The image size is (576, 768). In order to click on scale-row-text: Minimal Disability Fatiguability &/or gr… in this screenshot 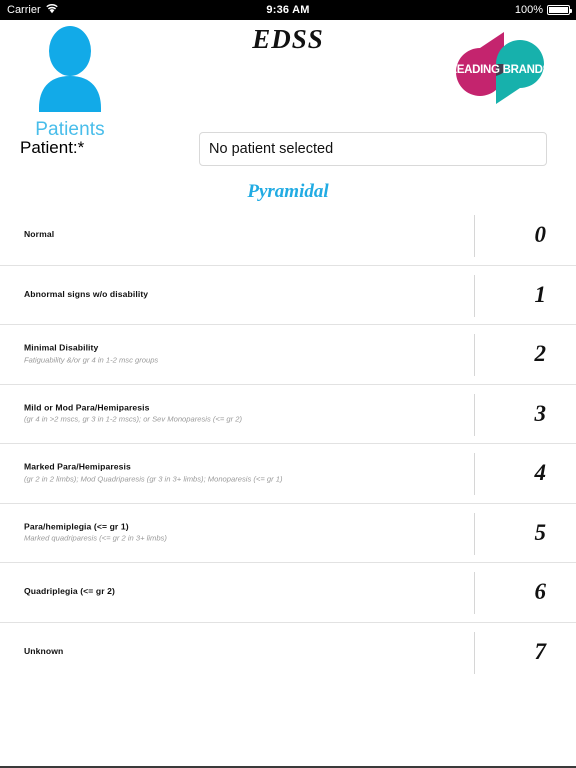, I will do `click(234, 354)`.